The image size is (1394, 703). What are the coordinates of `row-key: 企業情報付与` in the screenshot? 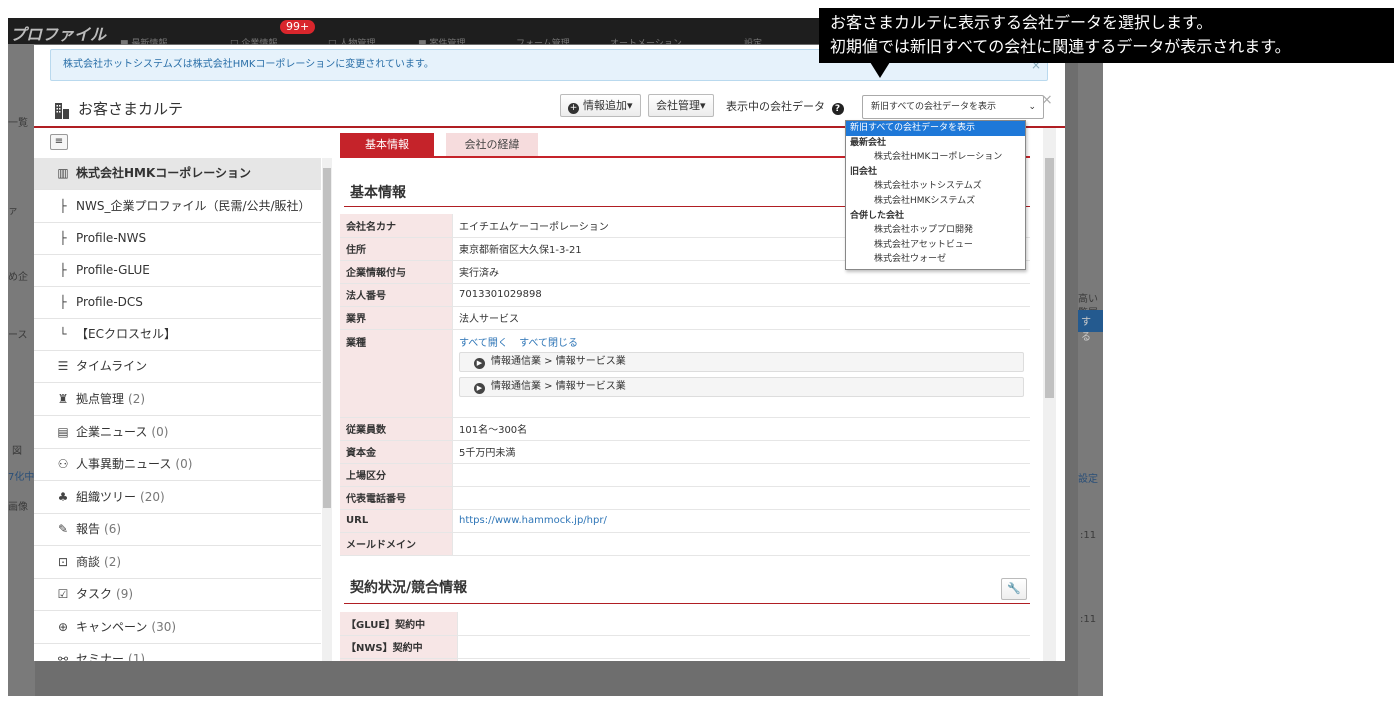 It's located at (396, 272).